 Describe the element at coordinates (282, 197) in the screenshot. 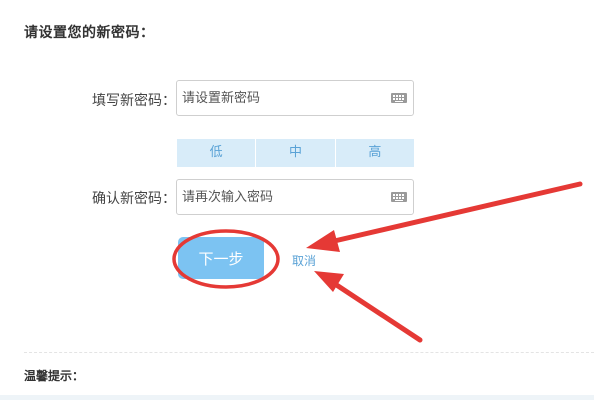

I see `confirm-password-field` at that location.